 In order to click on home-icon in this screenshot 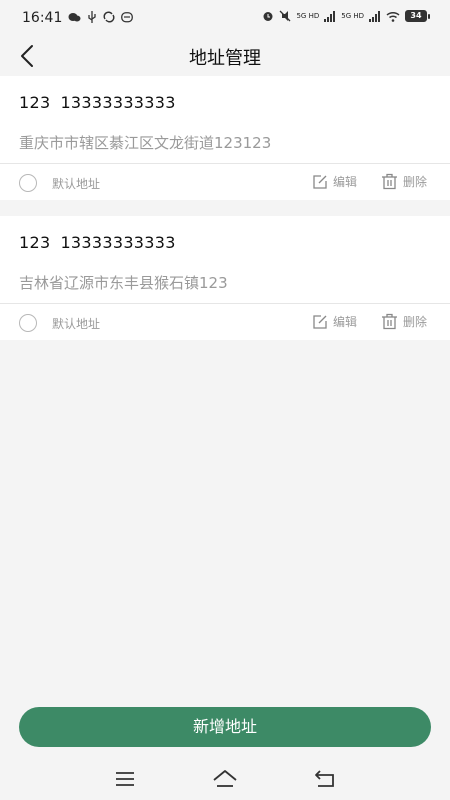, I will do `click(225, 778)`.